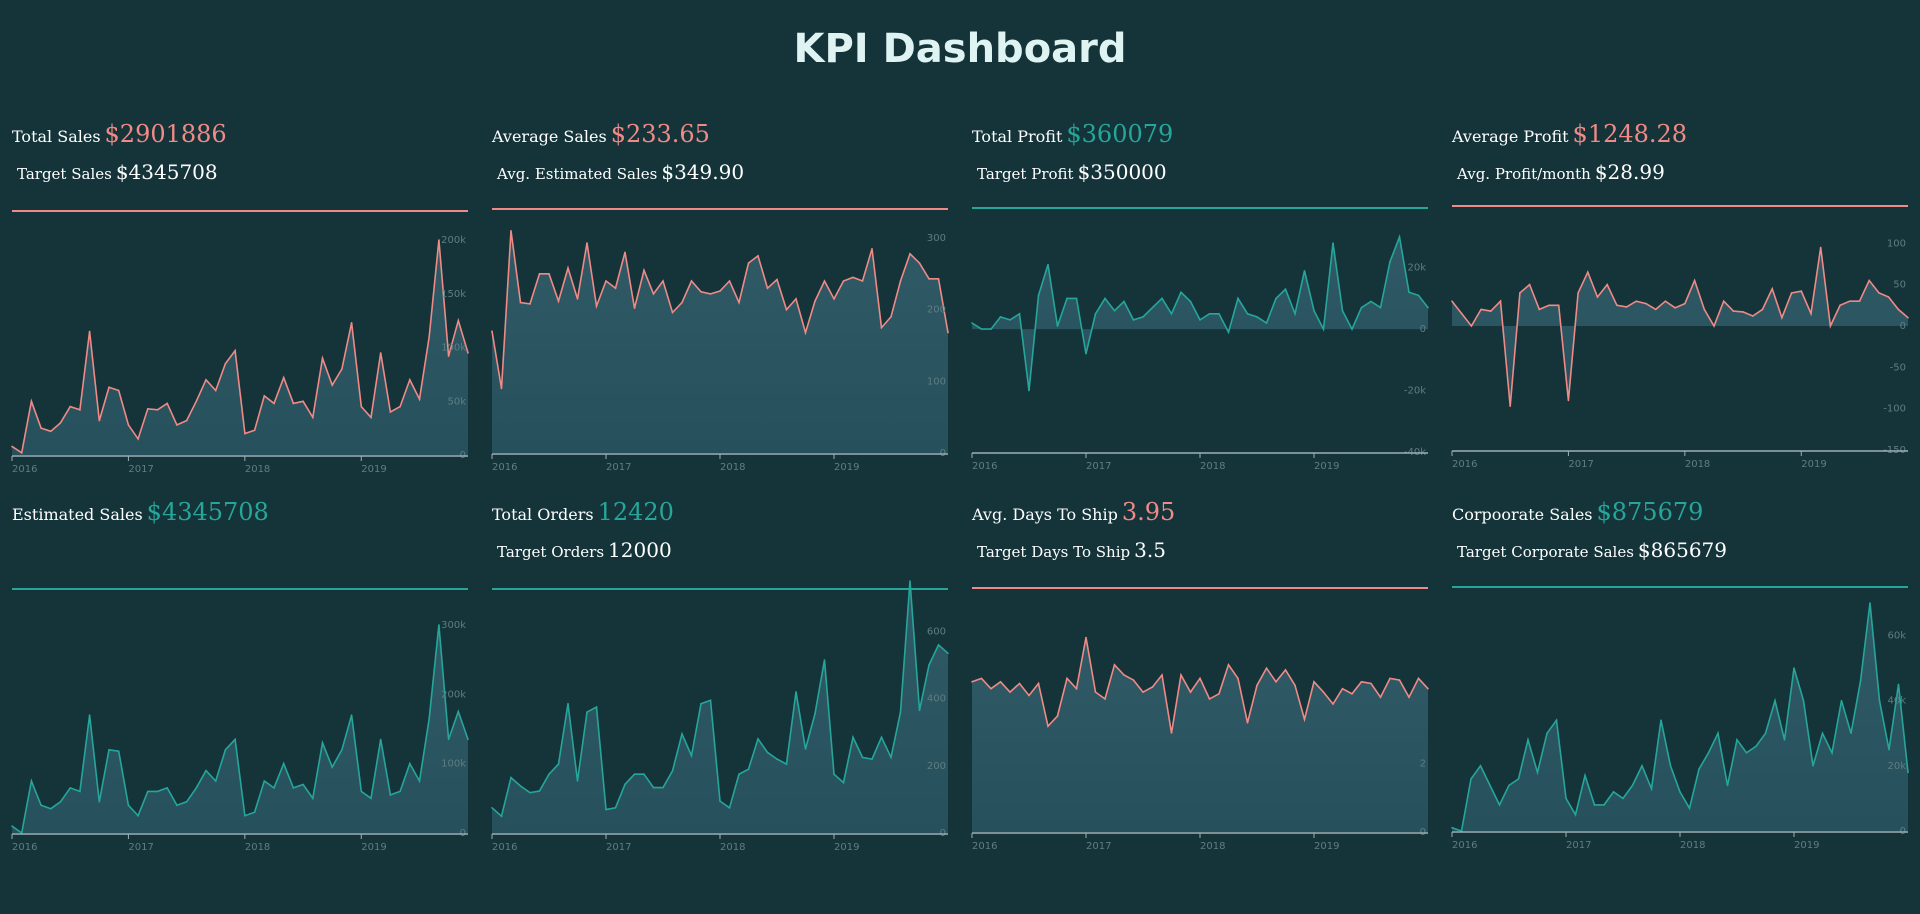  What do you see at coordinates (1680, 726) in the screenshot?
I see `area-chart: 020k40k60k2016201720182019` at bounding box center [1680, 726].